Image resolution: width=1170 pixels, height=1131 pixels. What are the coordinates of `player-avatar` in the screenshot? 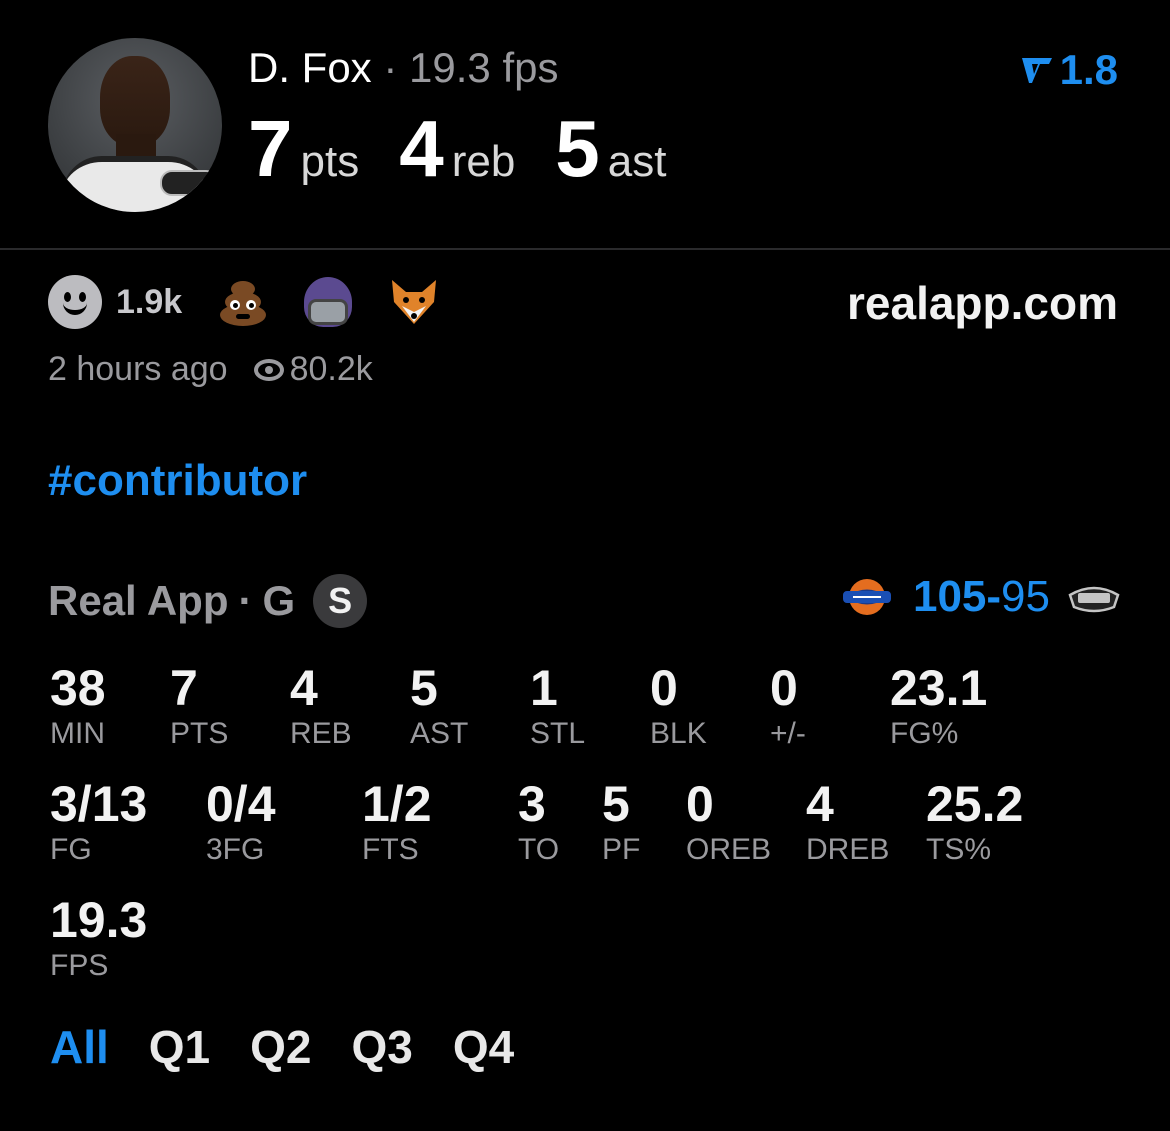 It's located at (135, 125).